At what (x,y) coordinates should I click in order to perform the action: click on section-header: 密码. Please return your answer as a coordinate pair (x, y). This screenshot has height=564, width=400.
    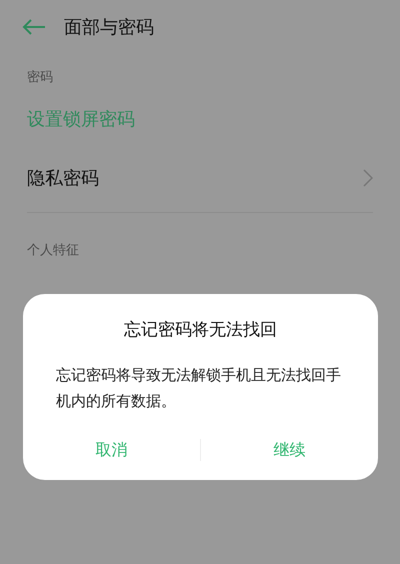
    Looking at the image, I should click on (40, 78).